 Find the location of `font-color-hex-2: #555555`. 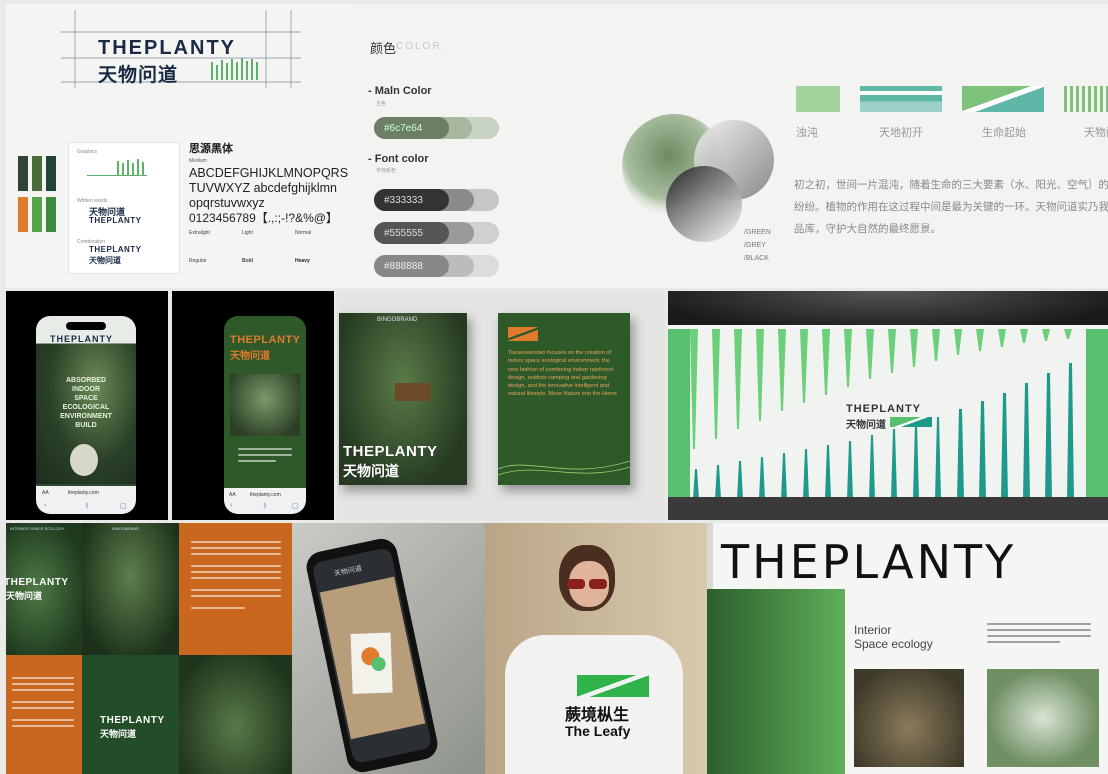

font-color-hex-2: #555555 is located at coordinates (403, 233).